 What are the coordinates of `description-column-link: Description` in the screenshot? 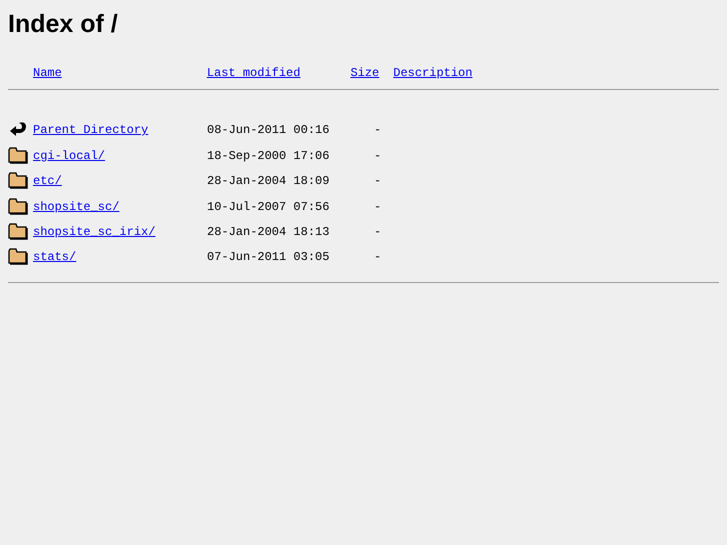 It's located at (432, 73).